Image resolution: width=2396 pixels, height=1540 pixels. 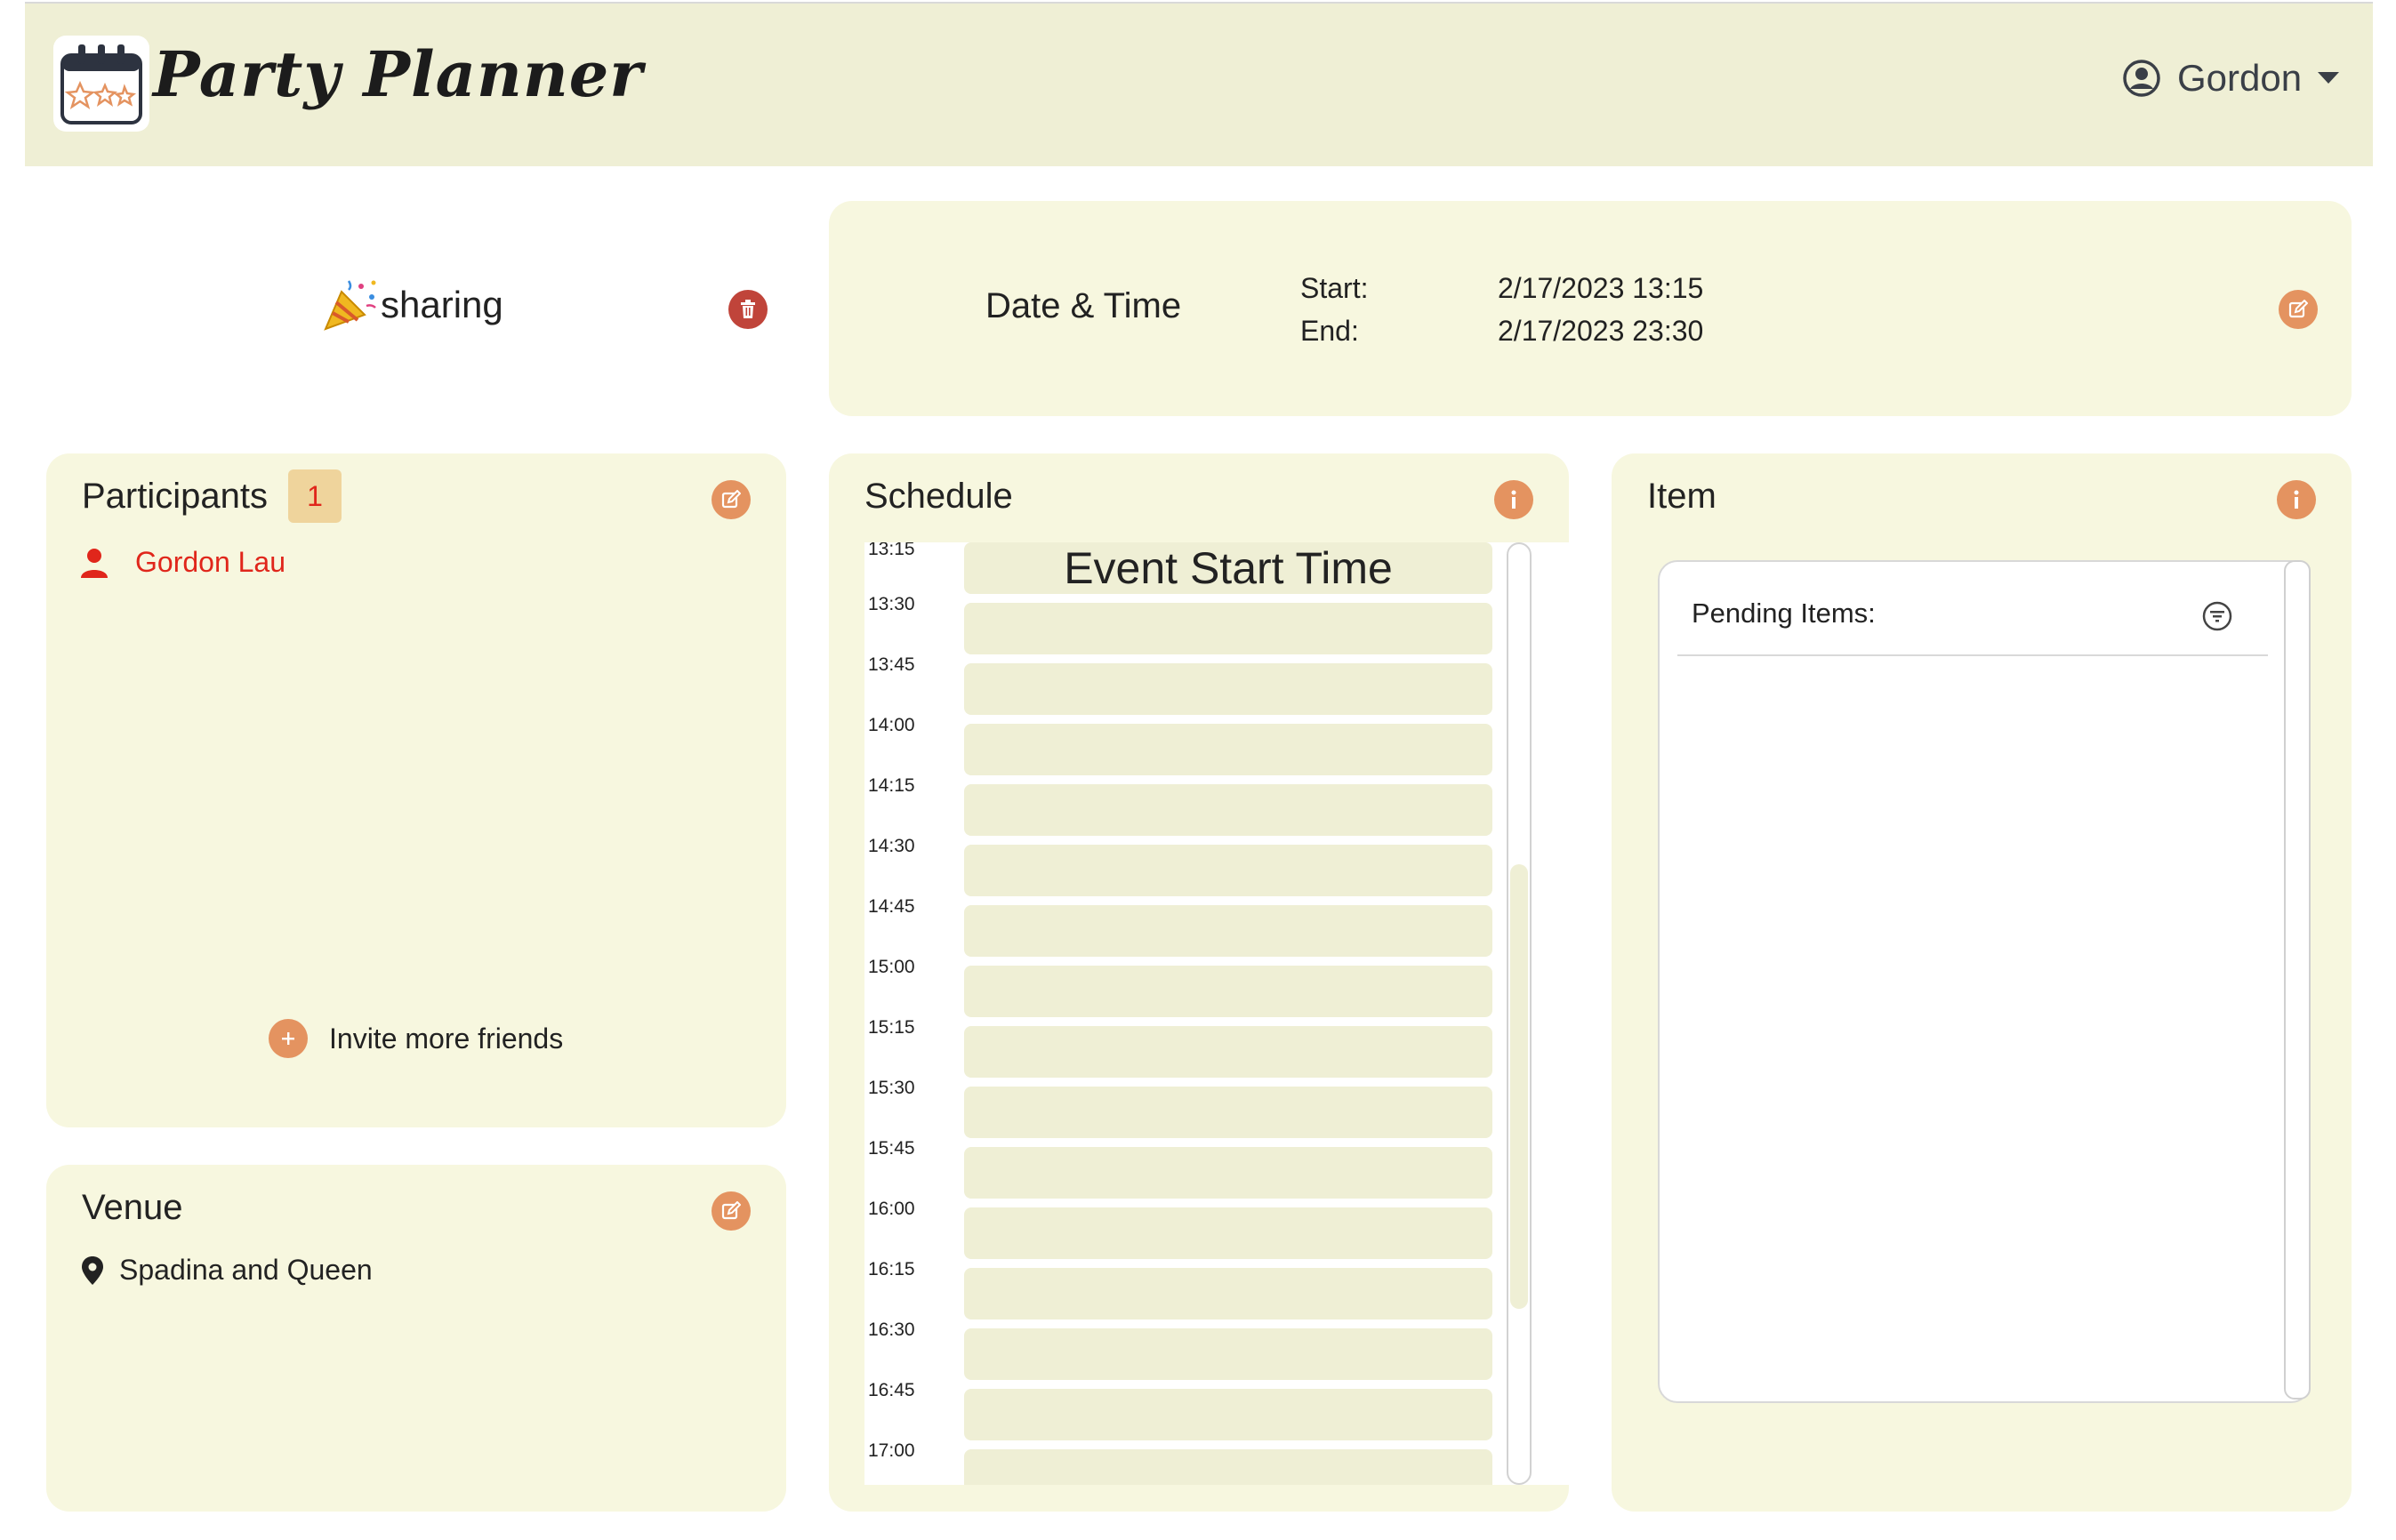 What do you see at coordinates (350, 305) in the screenshot?
I see `party-popper-icon` at bounding box center [350, 305].